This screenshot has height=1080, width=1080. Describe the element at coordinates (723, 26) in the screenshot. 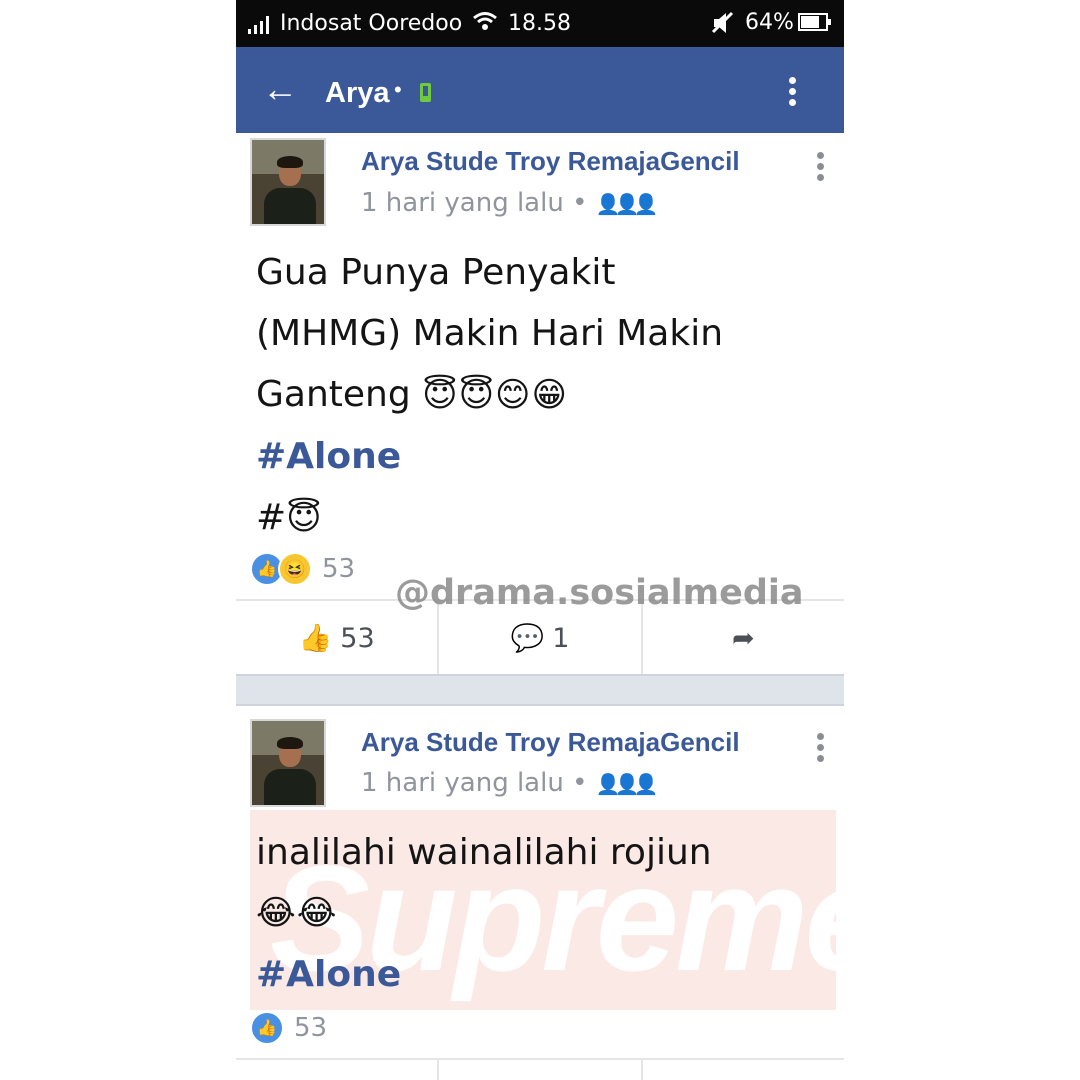

I see `mute-icon` at that location.